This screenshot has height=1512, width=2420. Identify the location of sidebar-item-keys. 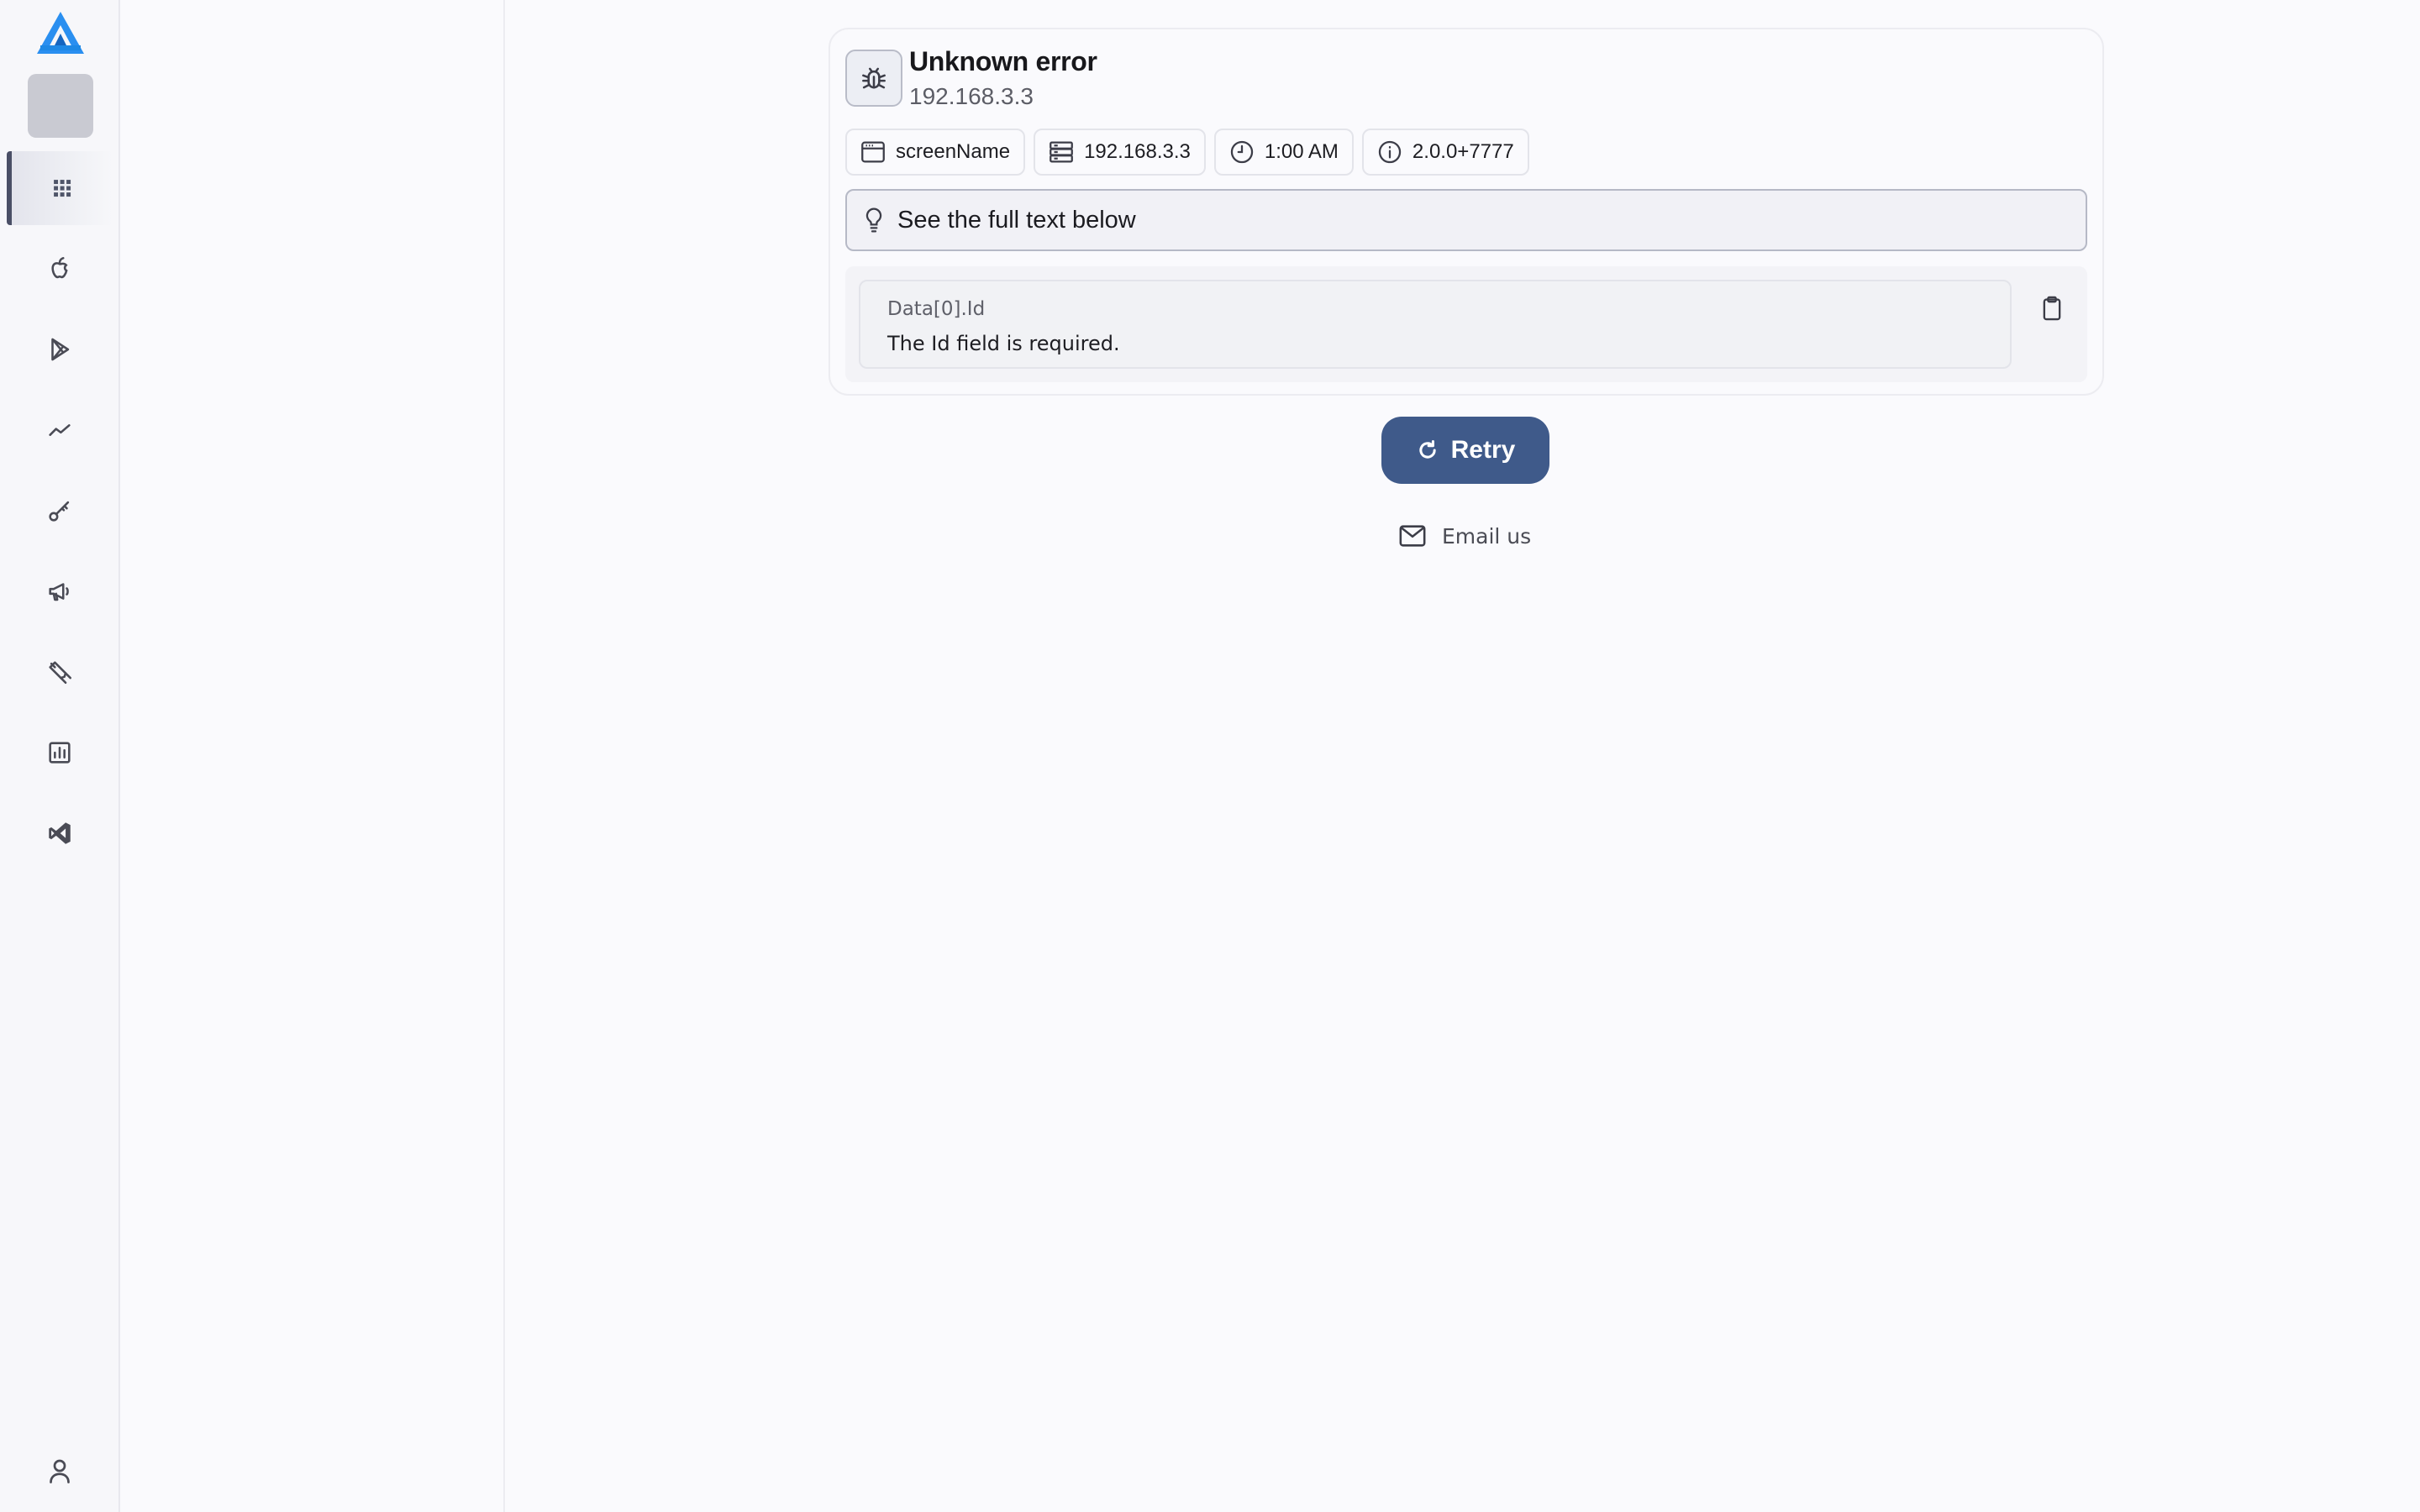
(60, 511).